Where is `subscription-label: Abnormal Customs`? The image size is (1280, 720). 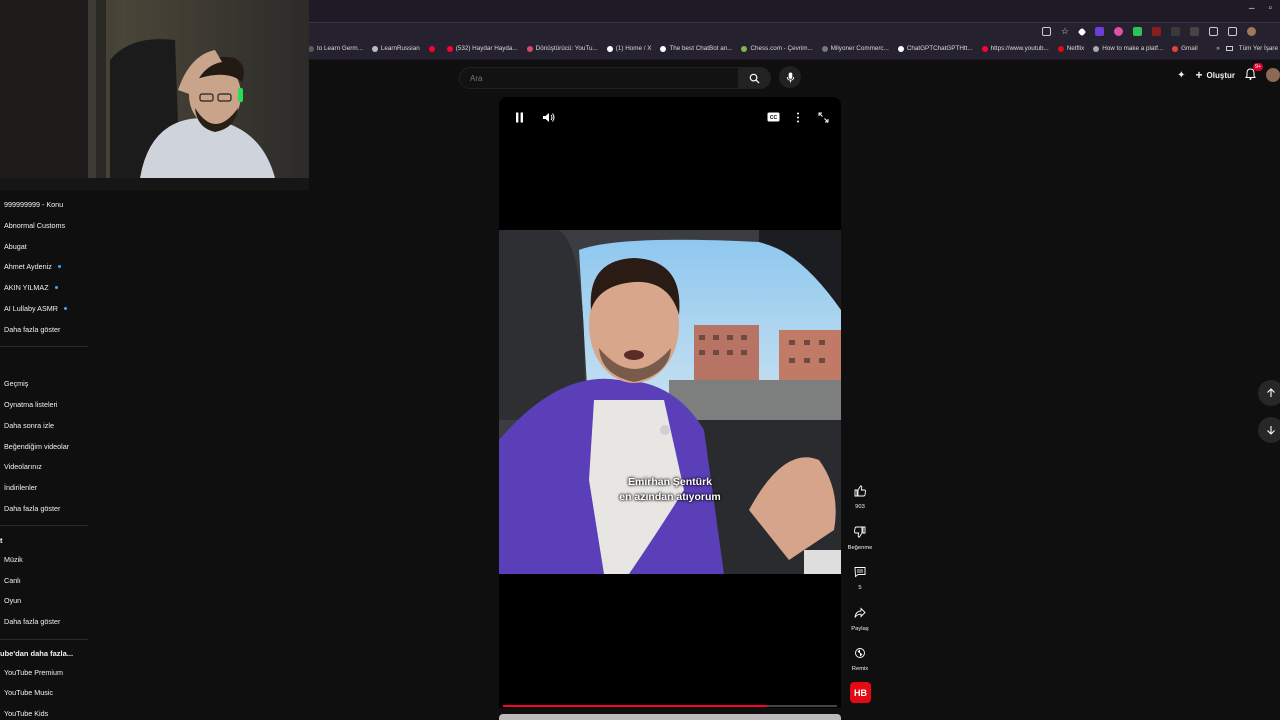
subscription-label: Abnormal Customs is located at coordinates (35, 225).